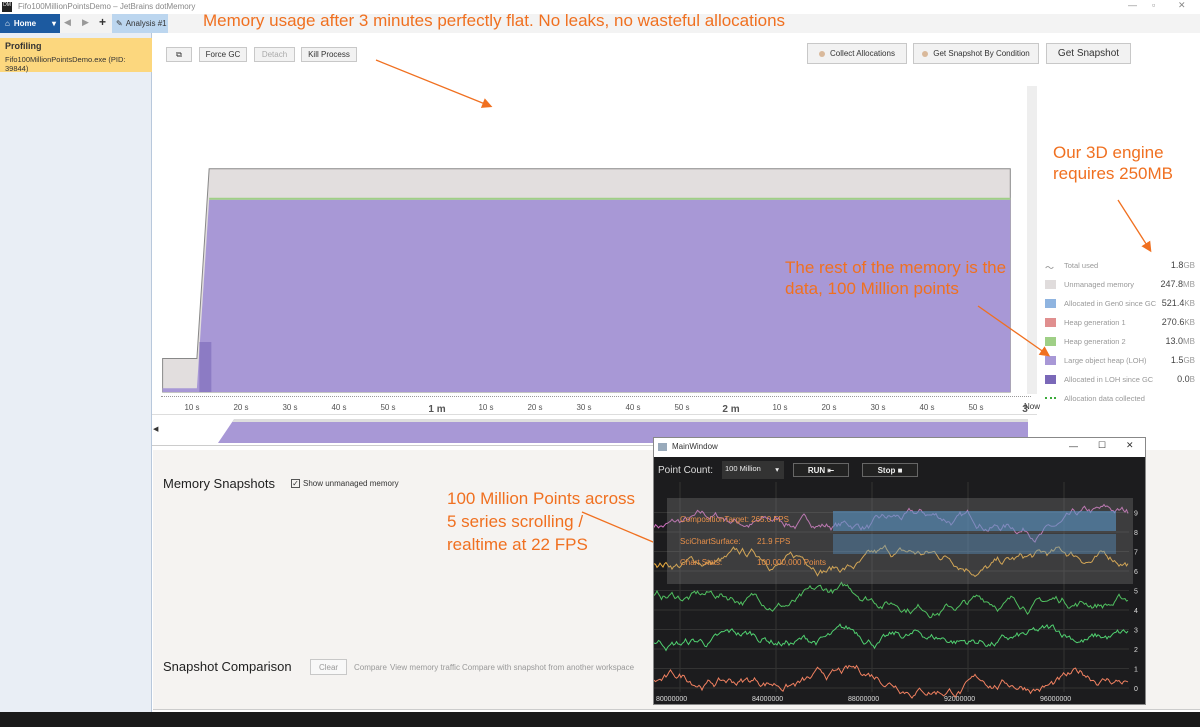  I want to click on surface-bar, so click(974, 544).